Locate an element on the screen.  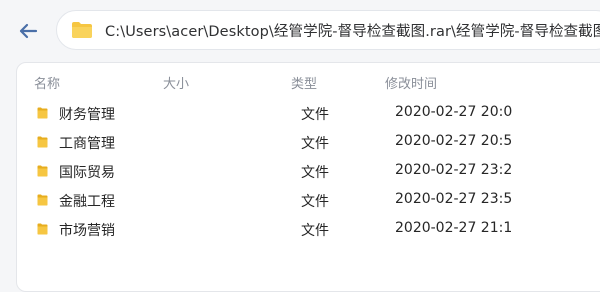
file-modified: 2020-02-27 20:5 is located at coordinates (454, 141).